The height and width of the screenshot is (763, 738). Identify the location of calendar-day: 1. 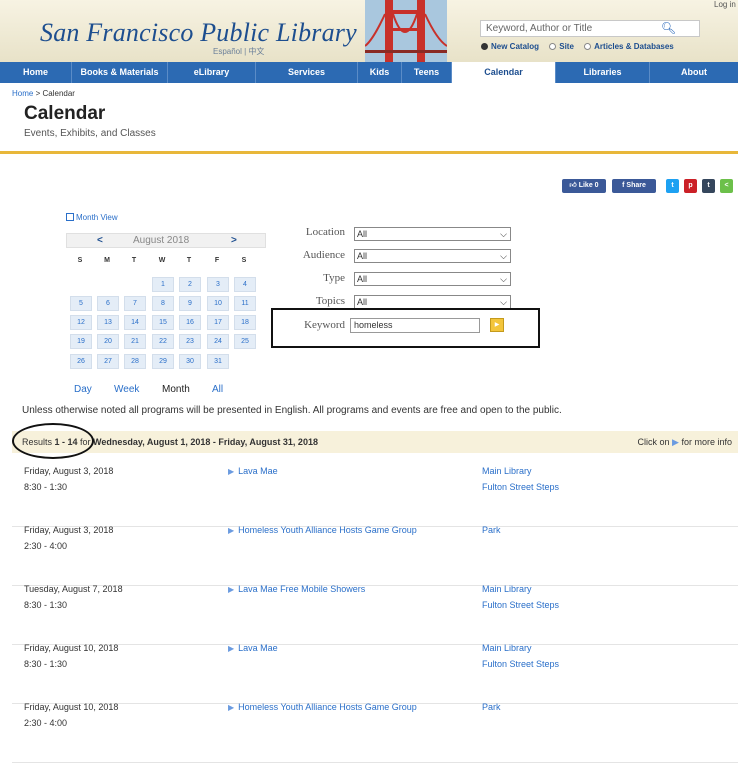
(163, 284).